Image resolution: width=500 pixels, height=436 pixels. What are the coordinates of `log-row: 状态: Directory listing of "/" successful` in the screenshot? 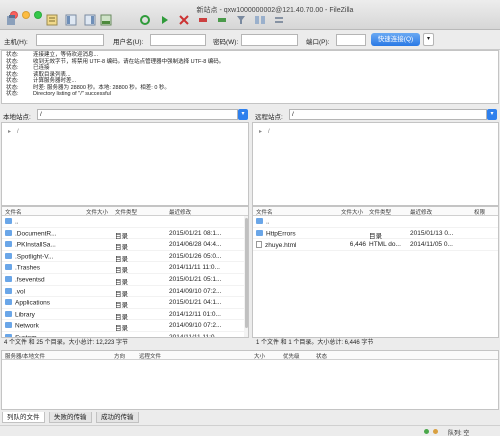 It's located at (58, 94).